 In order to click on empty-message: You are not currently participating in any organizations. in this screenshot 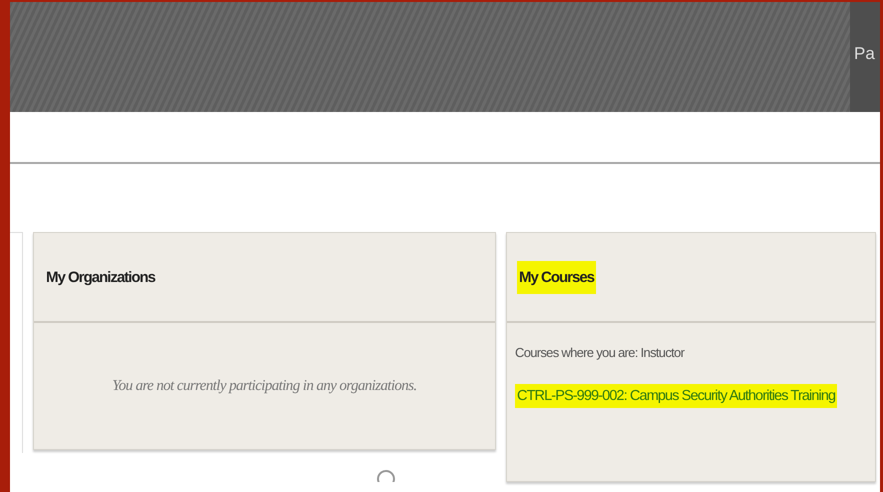, I will do `click(264, 386)`.